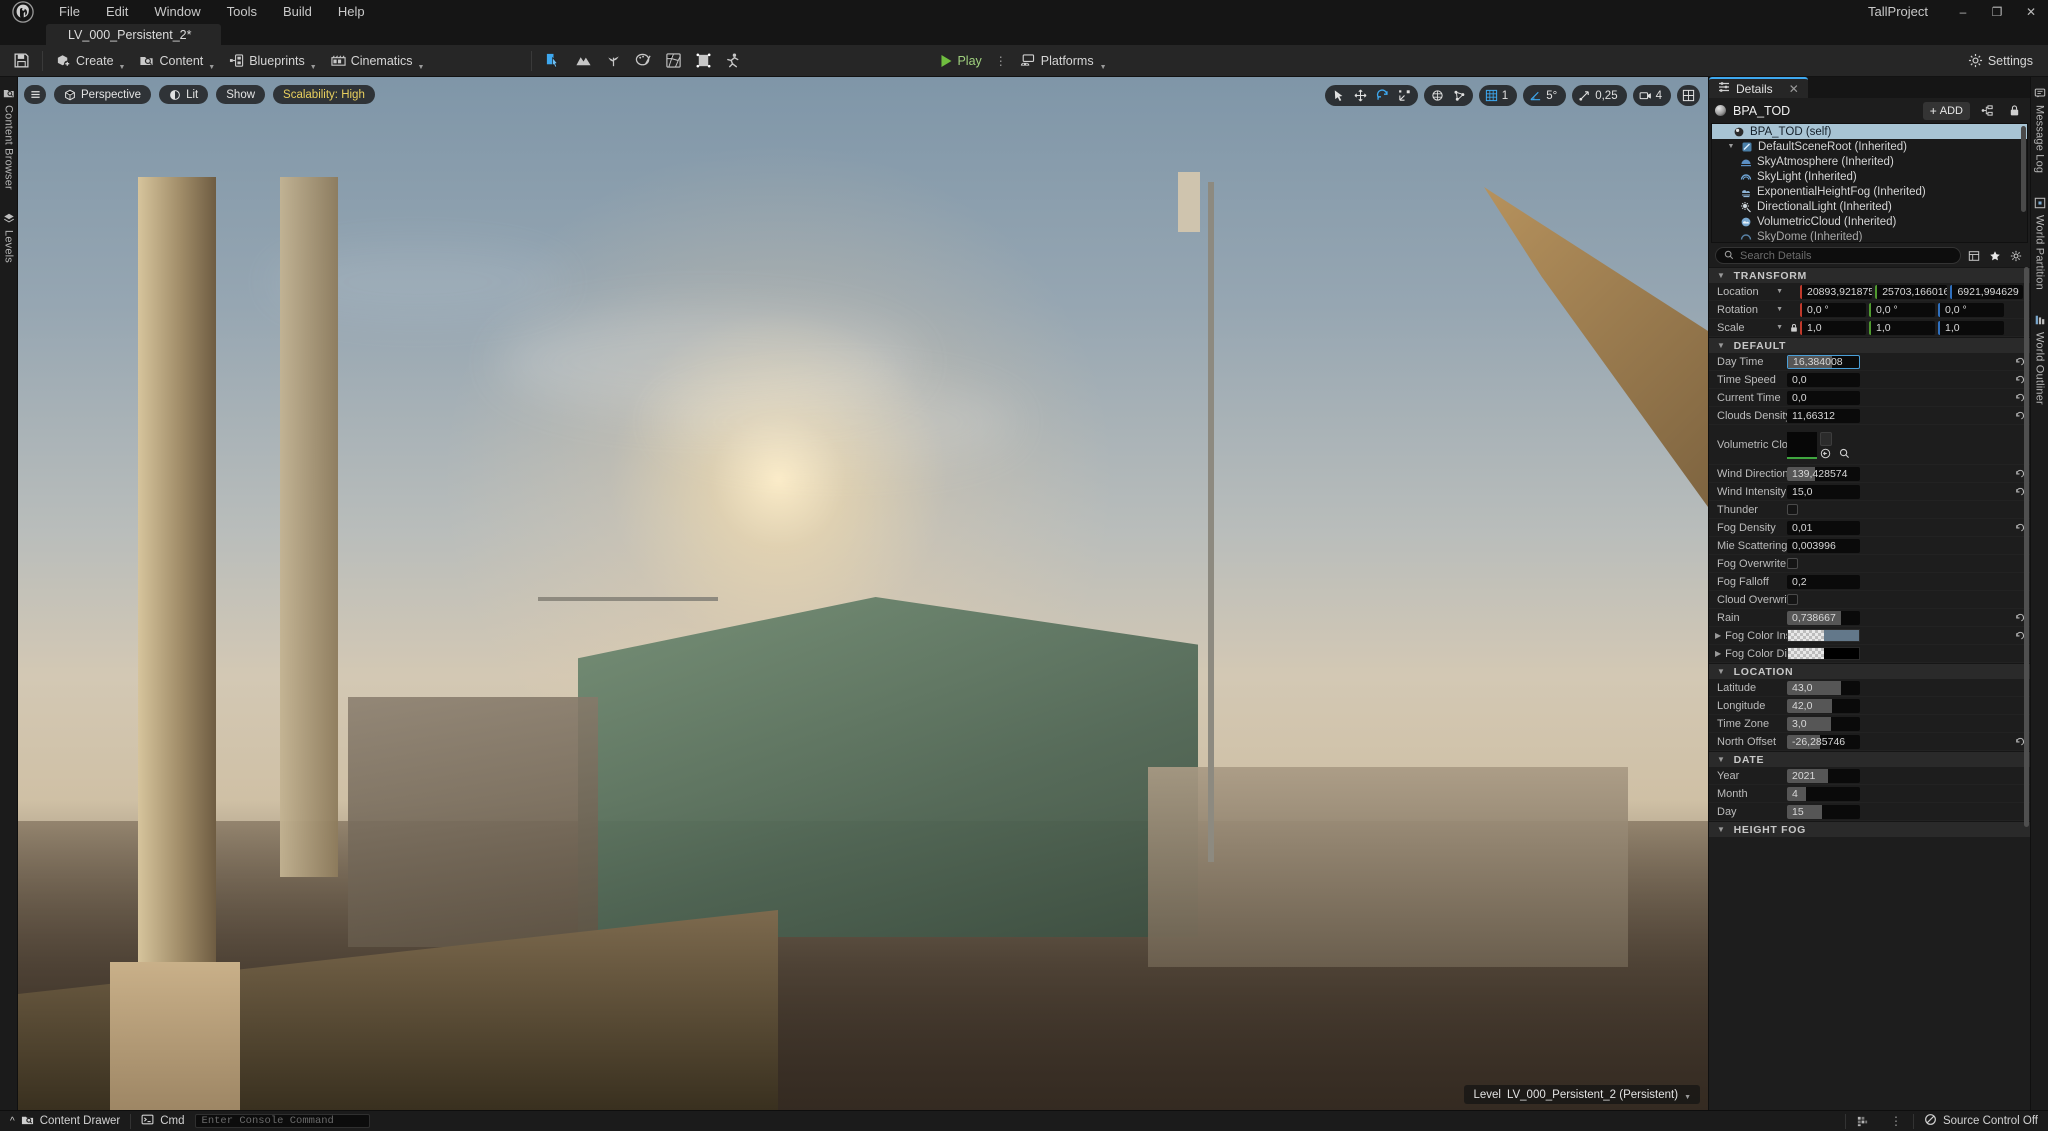  I want to click on search-details-box, so click(1838, 255).